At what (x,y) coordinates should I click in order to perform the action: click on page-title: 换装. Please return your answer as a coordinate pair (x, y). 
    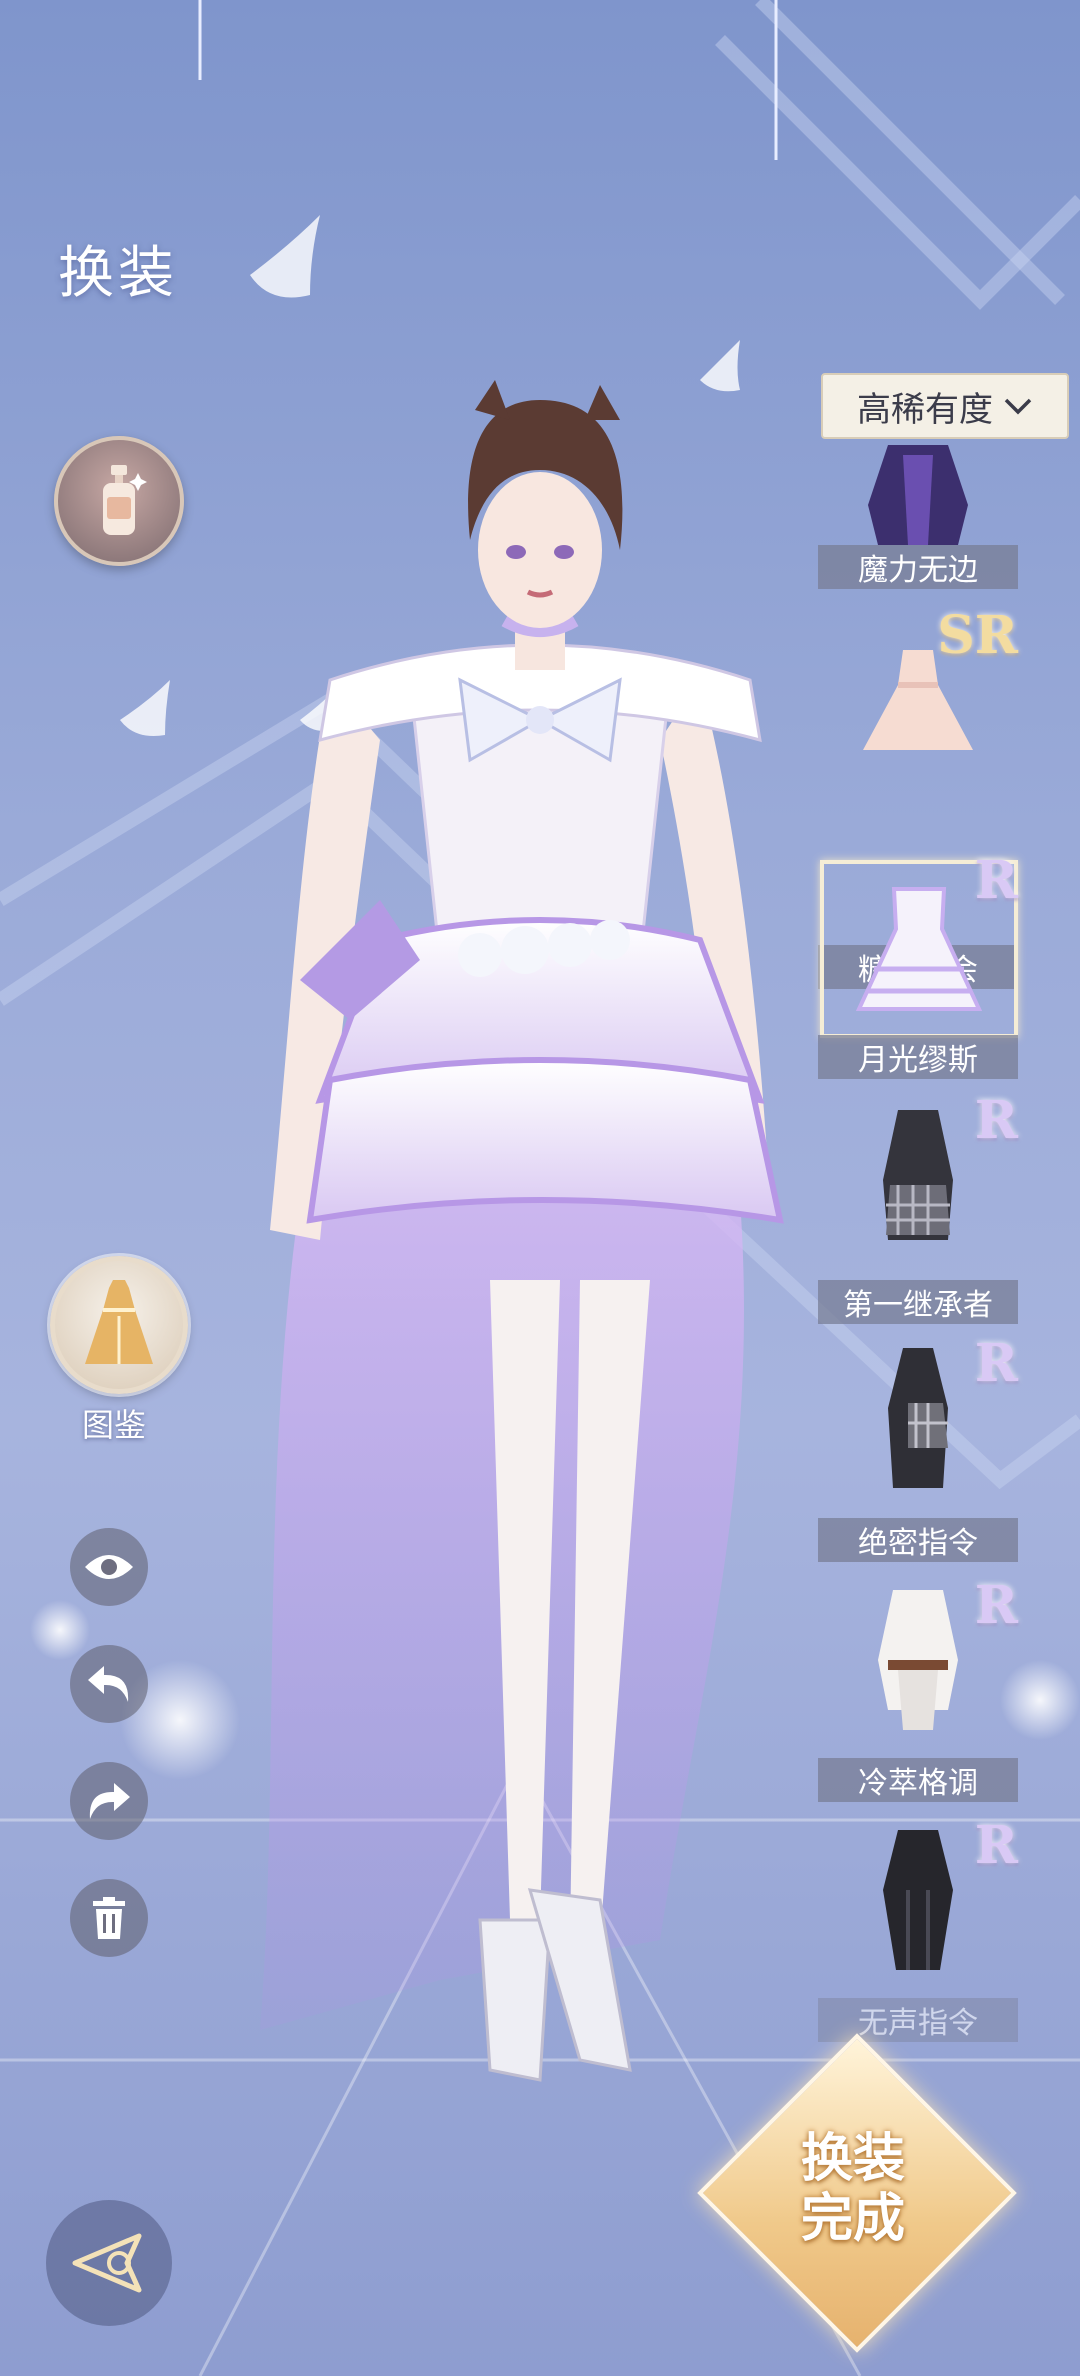
    Looking at the image, I should click on (118, 273).